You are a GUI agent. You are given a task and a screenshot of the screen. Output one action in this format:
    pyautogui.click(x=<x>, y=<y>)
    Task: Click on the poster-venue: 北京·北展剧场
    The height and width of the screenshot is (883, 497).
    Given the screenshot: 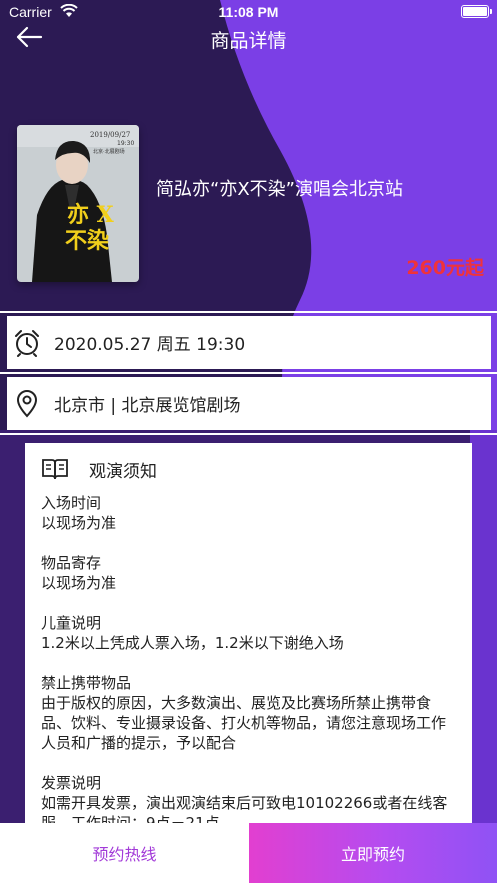 What is the action you would take?
    pyautogui.click(x=109, y=151)
    